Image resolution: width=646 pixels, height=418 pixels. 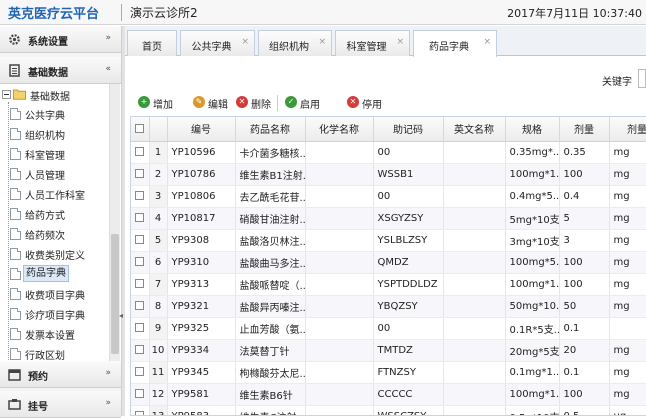 What do you see at coordinates (201, 129) in the screenshot?
I see `column-header: 编号` at bounding box center [201, 129].